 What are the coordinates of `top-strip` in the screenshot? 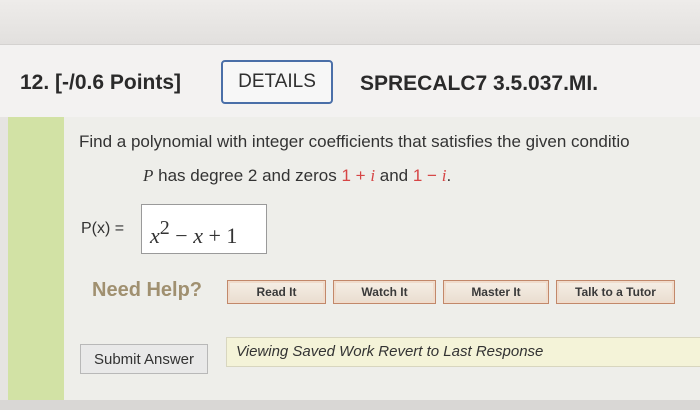 It's located at (350, 22).